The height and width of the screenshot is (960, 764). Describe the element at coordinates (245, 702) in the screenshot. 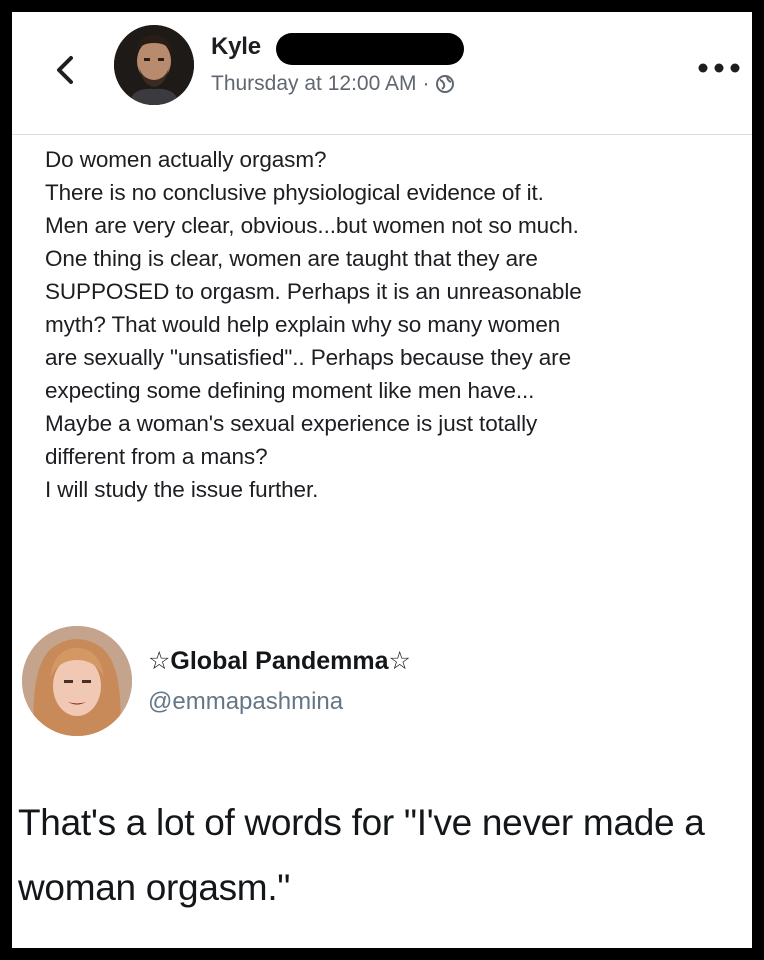

I see `reply-handle: @emmapashmina` at that location.